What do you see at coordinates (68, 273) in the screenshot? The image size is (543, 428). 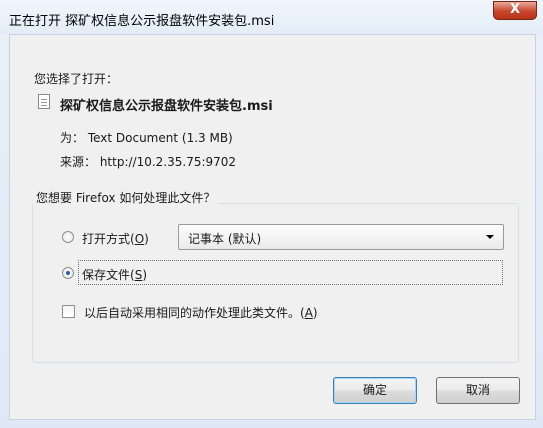 I see `save-file-radio` at bounding box center [68, 273].